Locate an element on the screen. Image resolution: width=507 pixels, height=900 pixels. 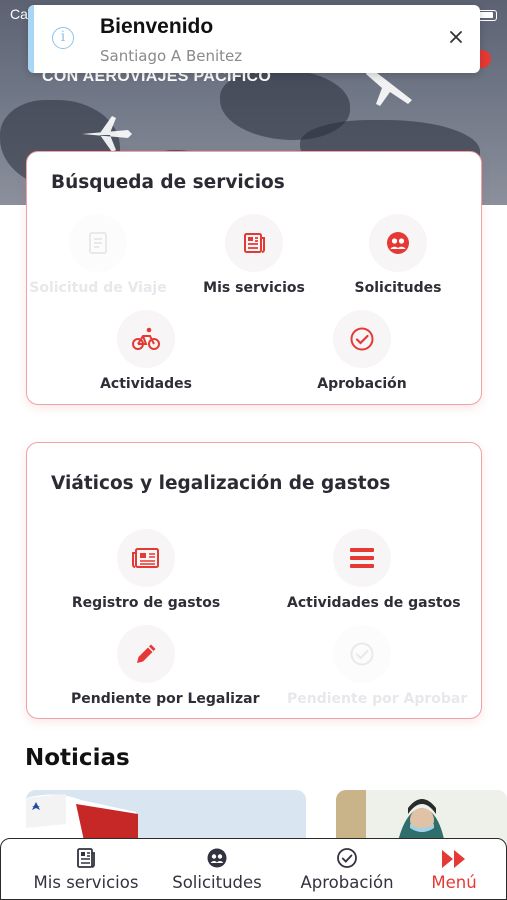
service-mis-servicios: Mis servicios is located at coordinates (254, 255).